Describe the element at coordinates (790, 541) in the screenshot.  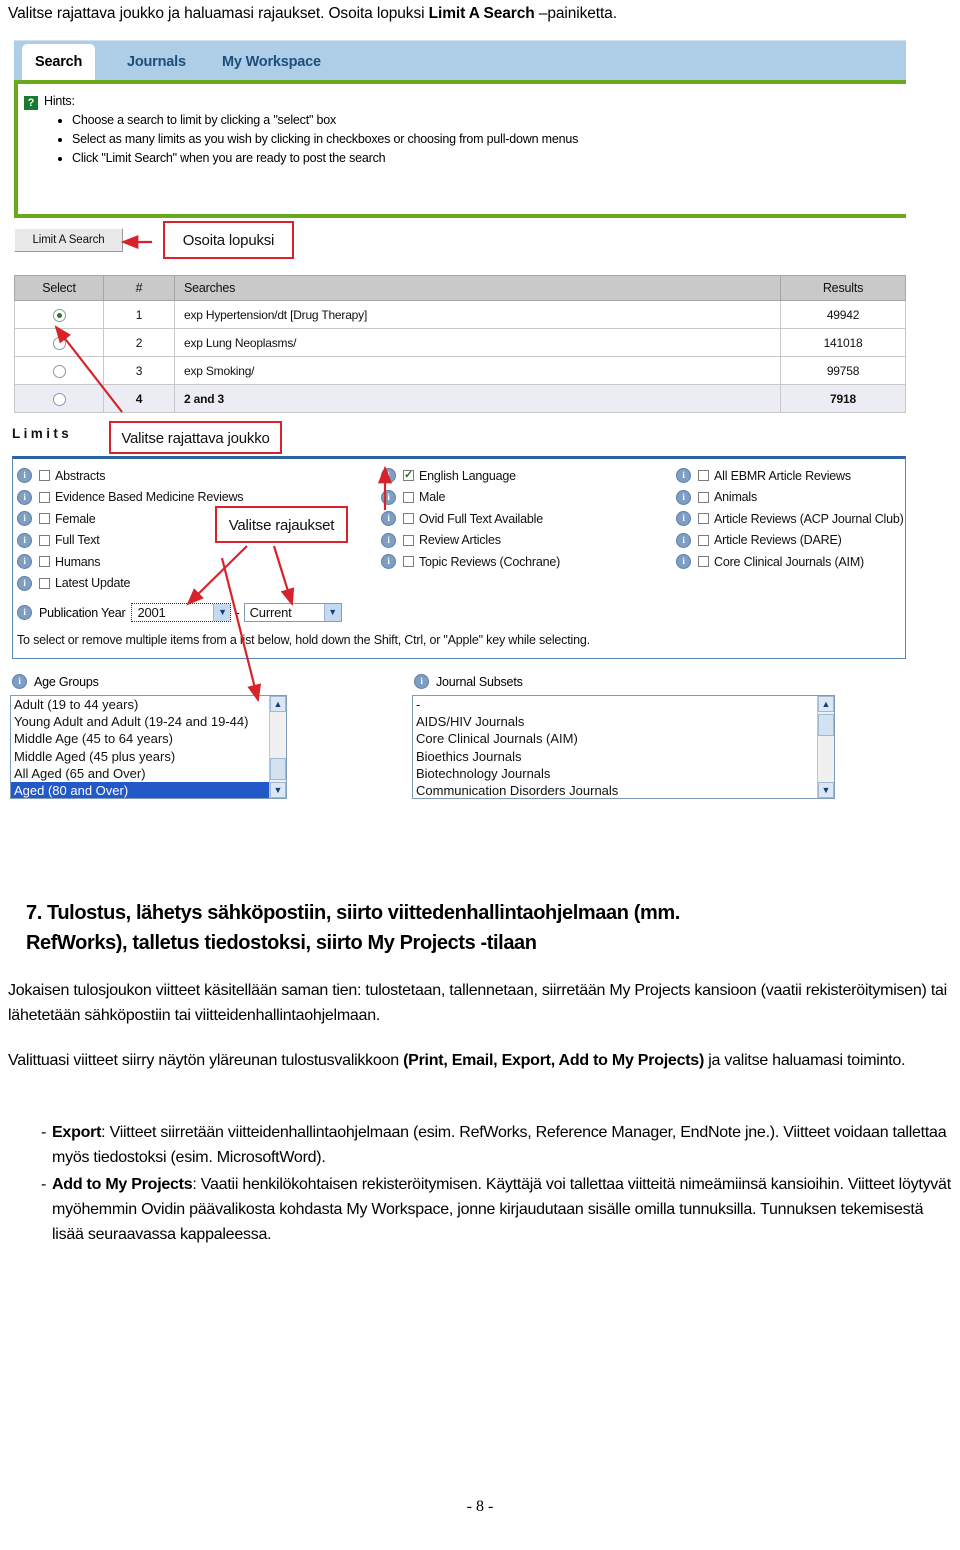
I see `limit-row-article-reviews-dare: i Article Reviews (DARE)` at that location.